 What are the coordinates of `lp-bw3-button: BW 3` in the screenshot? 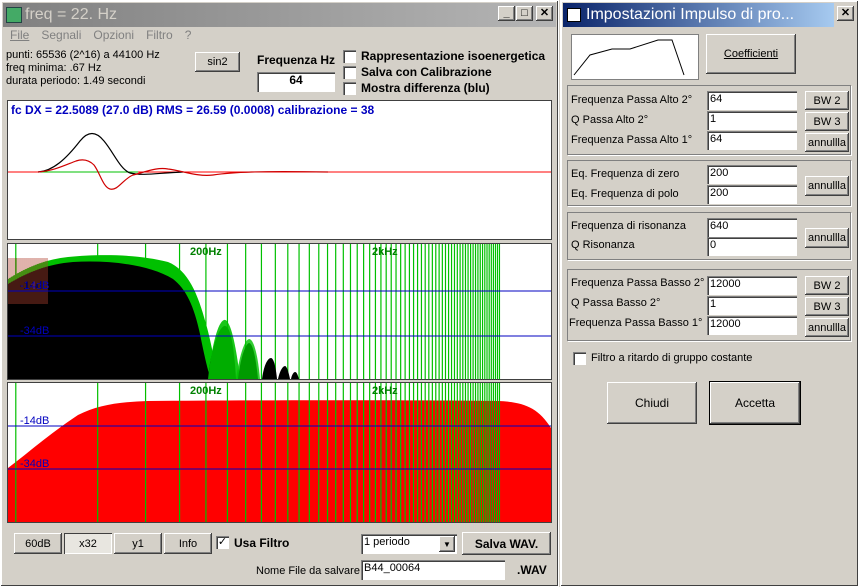 It's located at (827, 306).